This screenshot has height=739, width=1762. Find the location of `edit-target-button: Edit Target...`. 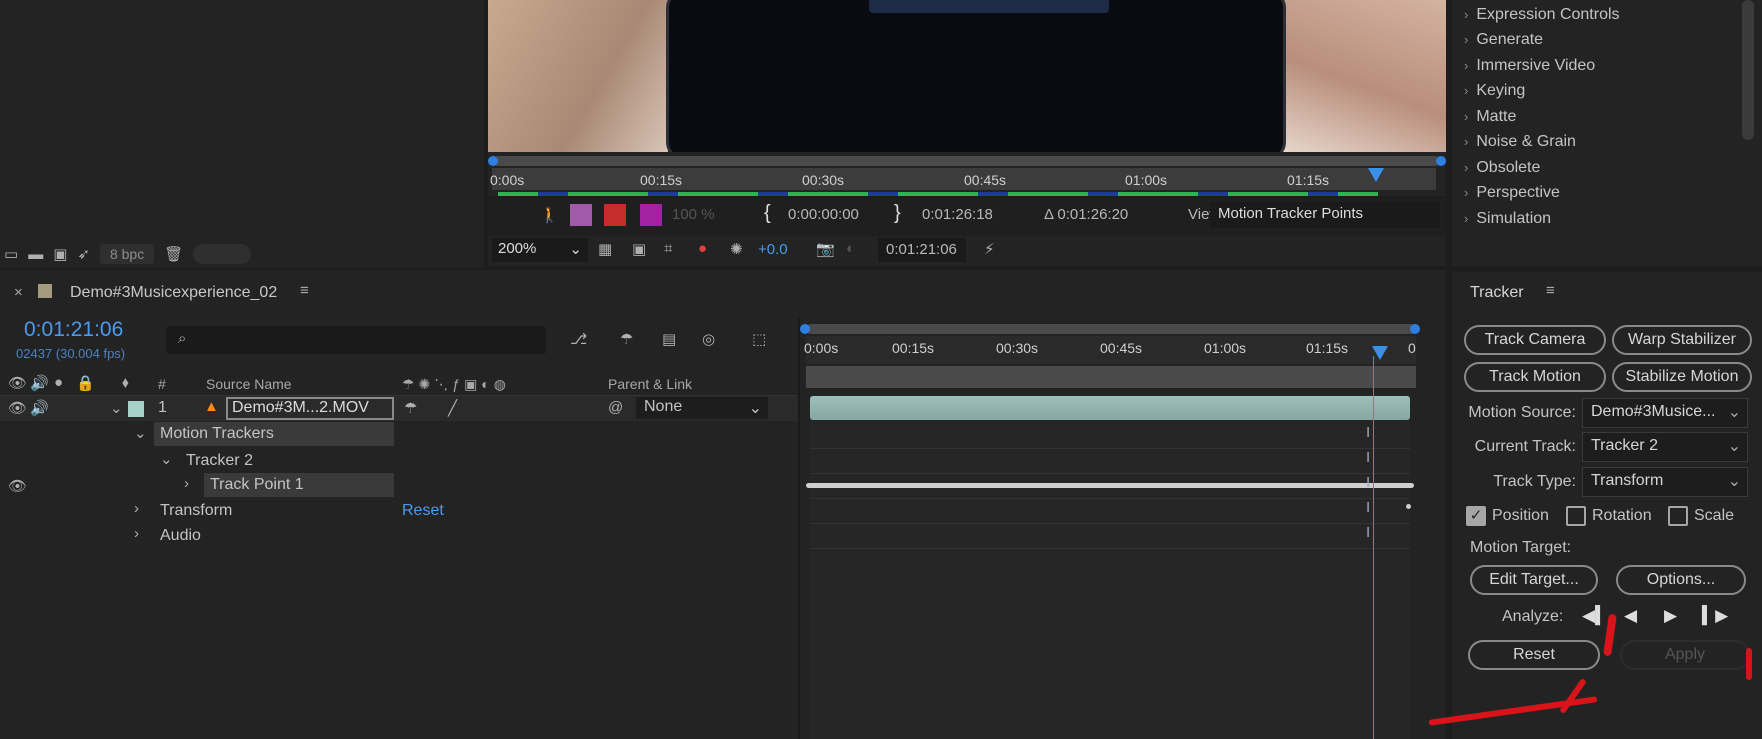

edit-target-button: Edit Target... is located at coordinates (1534, 580).